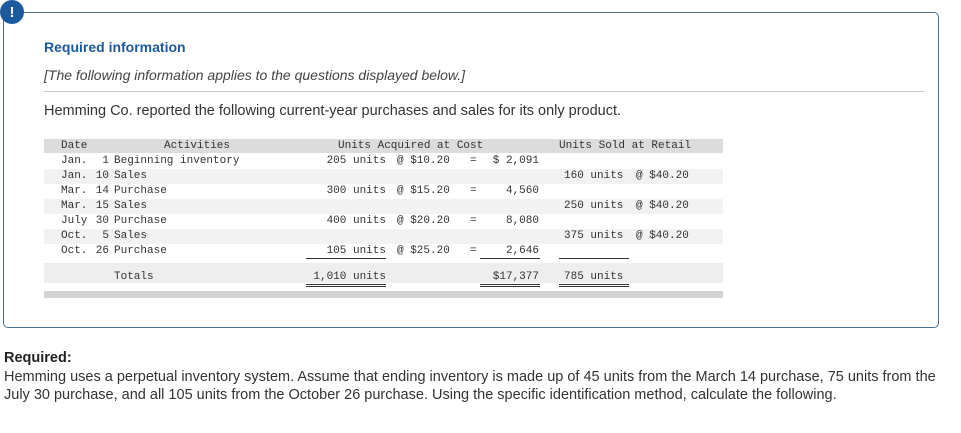  What do you see at coordinates (102, 191) in the screenshot?
I see `row-day: 14` at bounding box center [102, 191].